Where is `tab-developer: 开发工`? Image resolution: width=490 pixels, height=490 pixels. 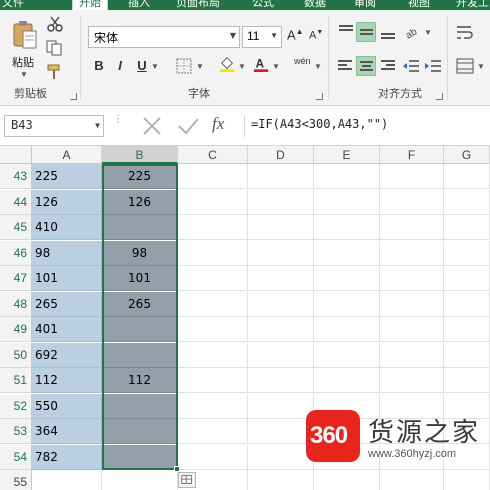
tab-developer: 开发工 is located at coordinates (472, 5).